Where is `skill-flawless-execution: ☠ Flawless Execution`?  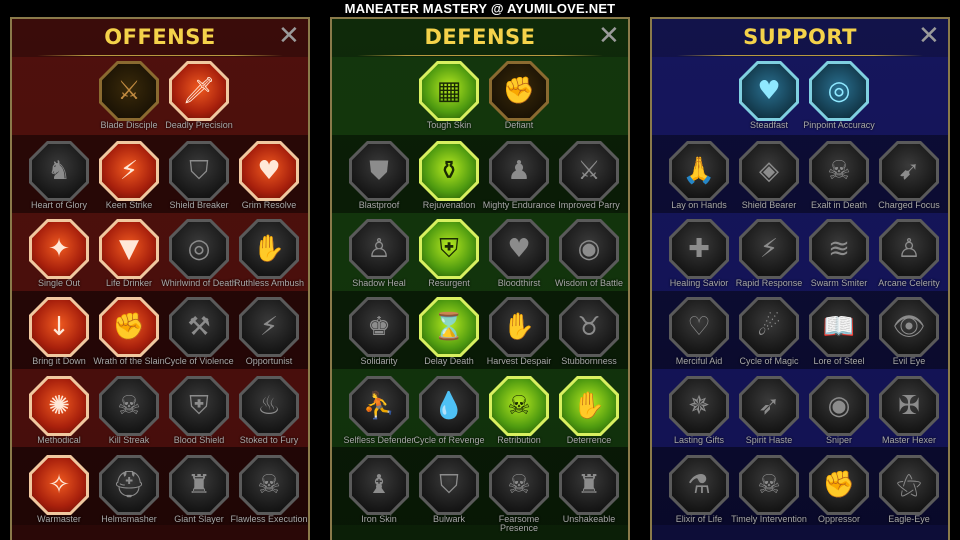 skill-flawless-execution: ☠ Flawless Execution is located at coordinates (269, 494).